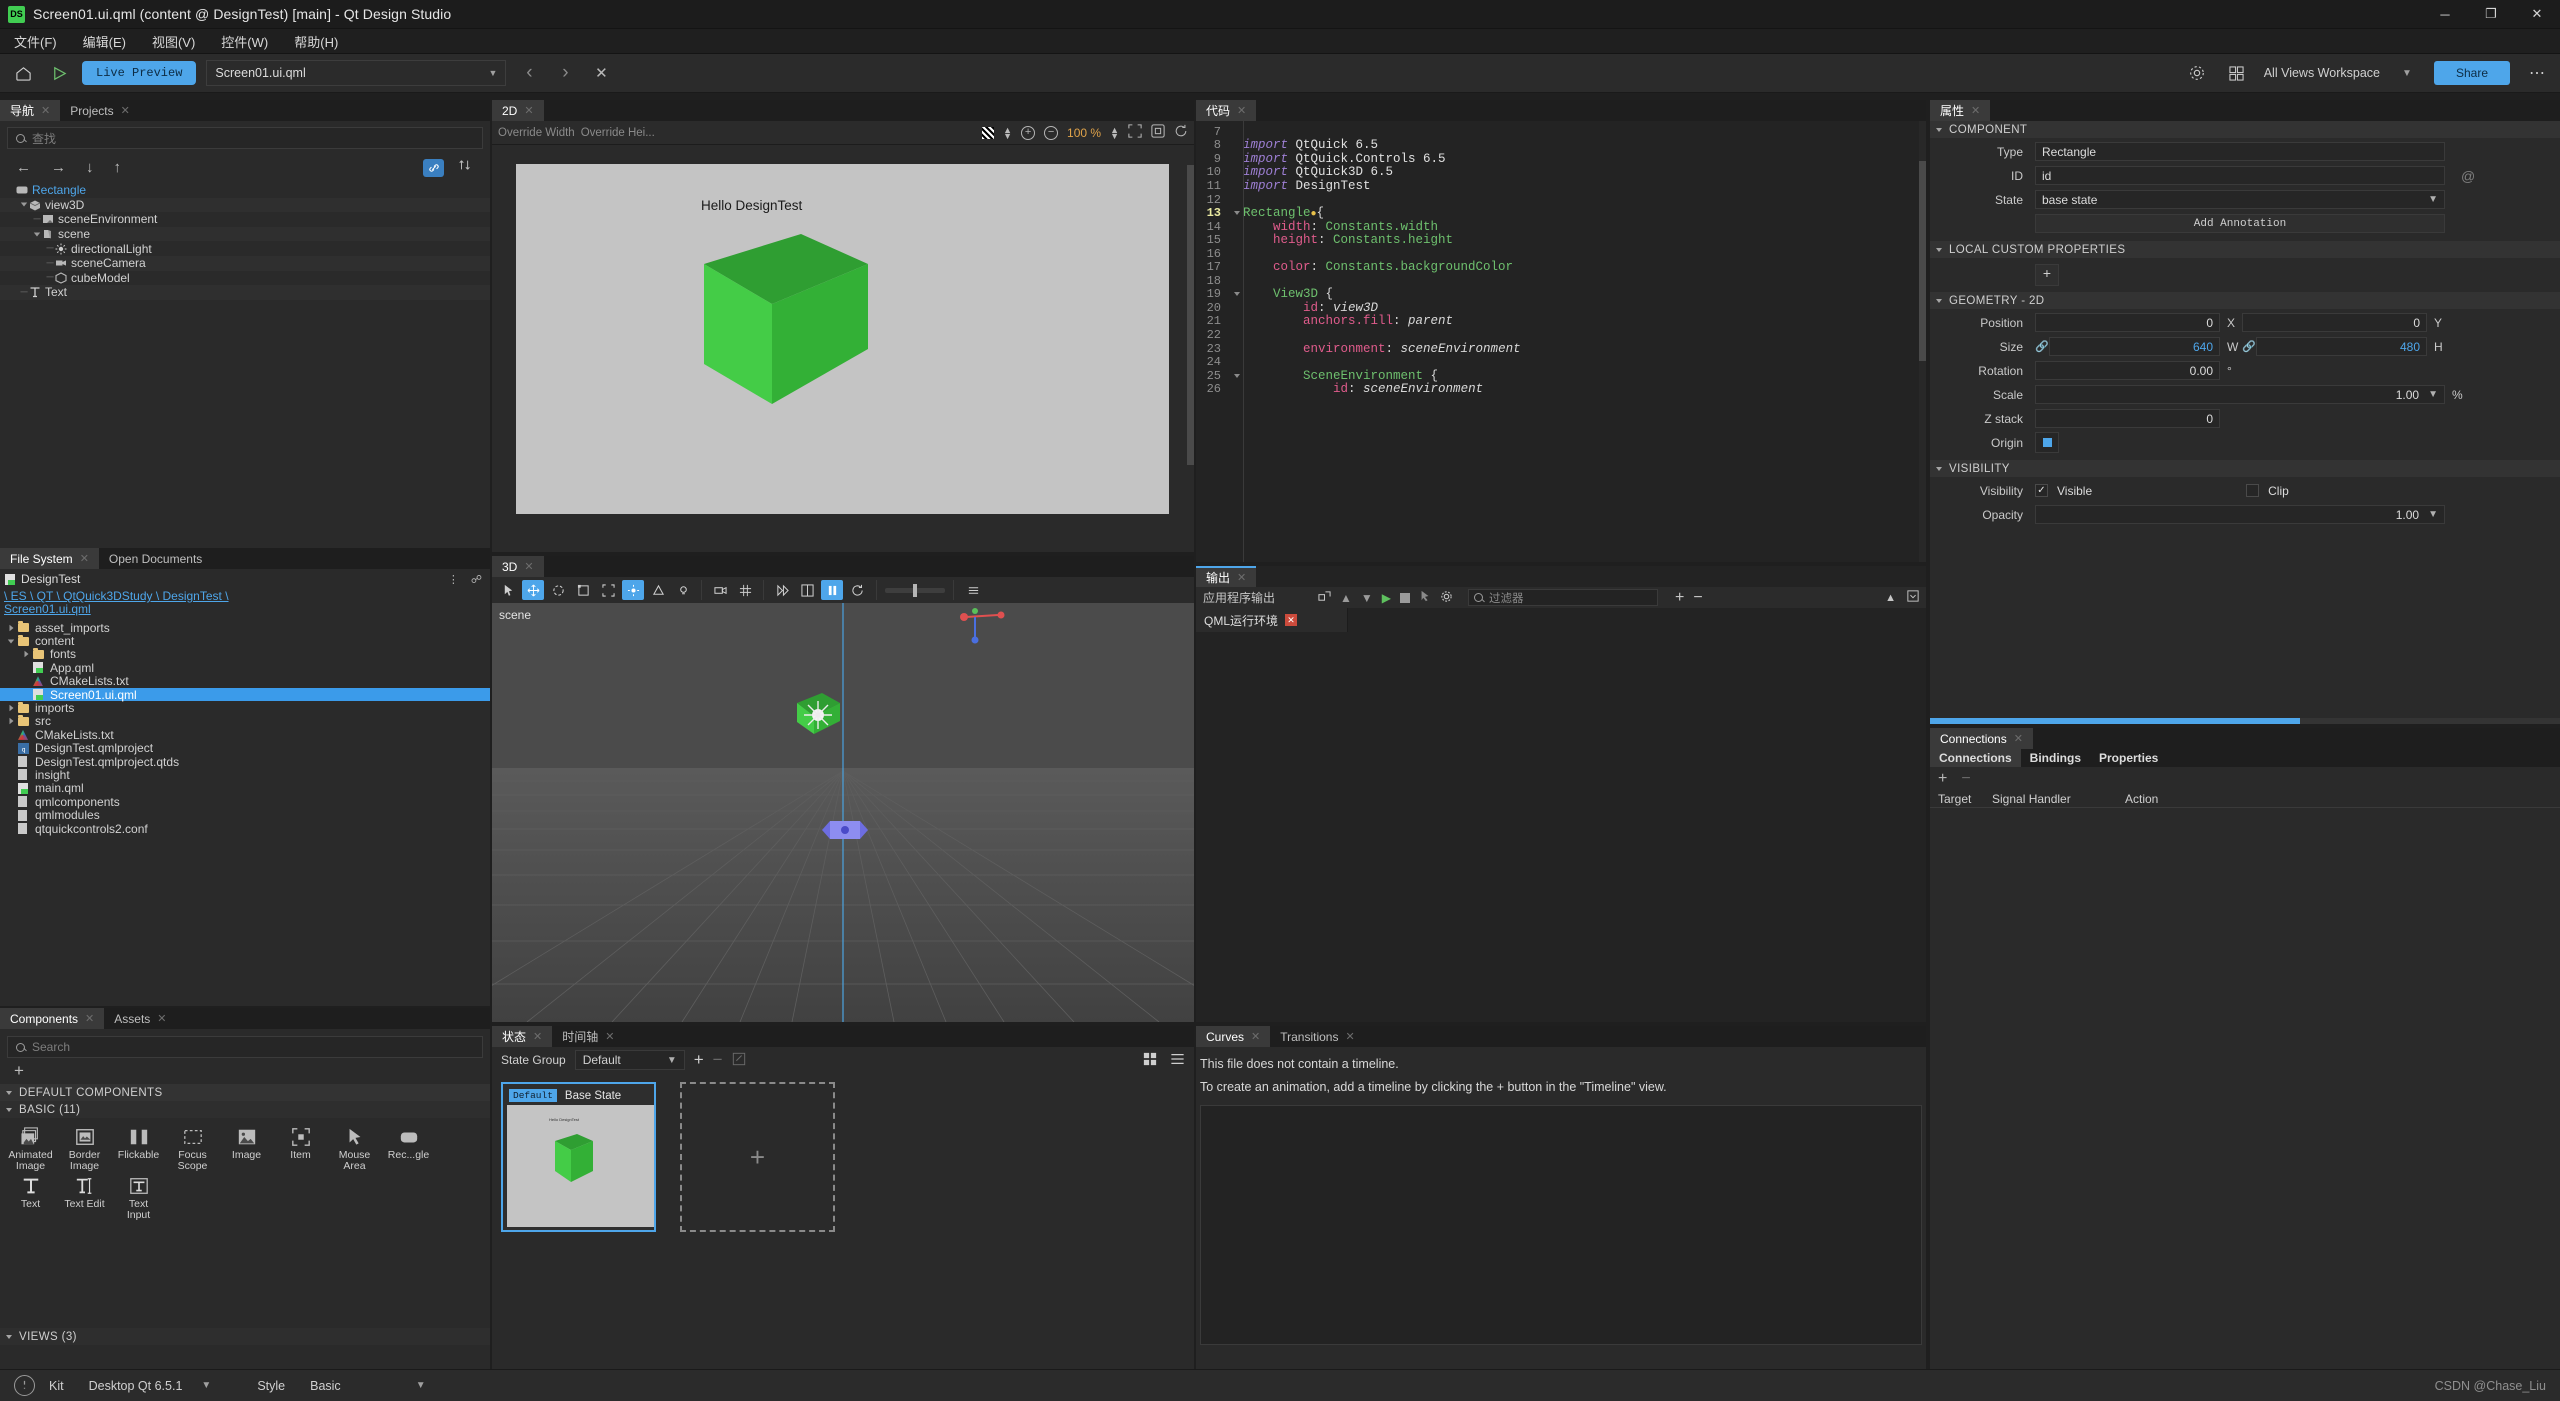 The height and width of the screenshot is (1401, 2560). I want to click on code-line: 14 width: Constants.width, so click(1561, 227).